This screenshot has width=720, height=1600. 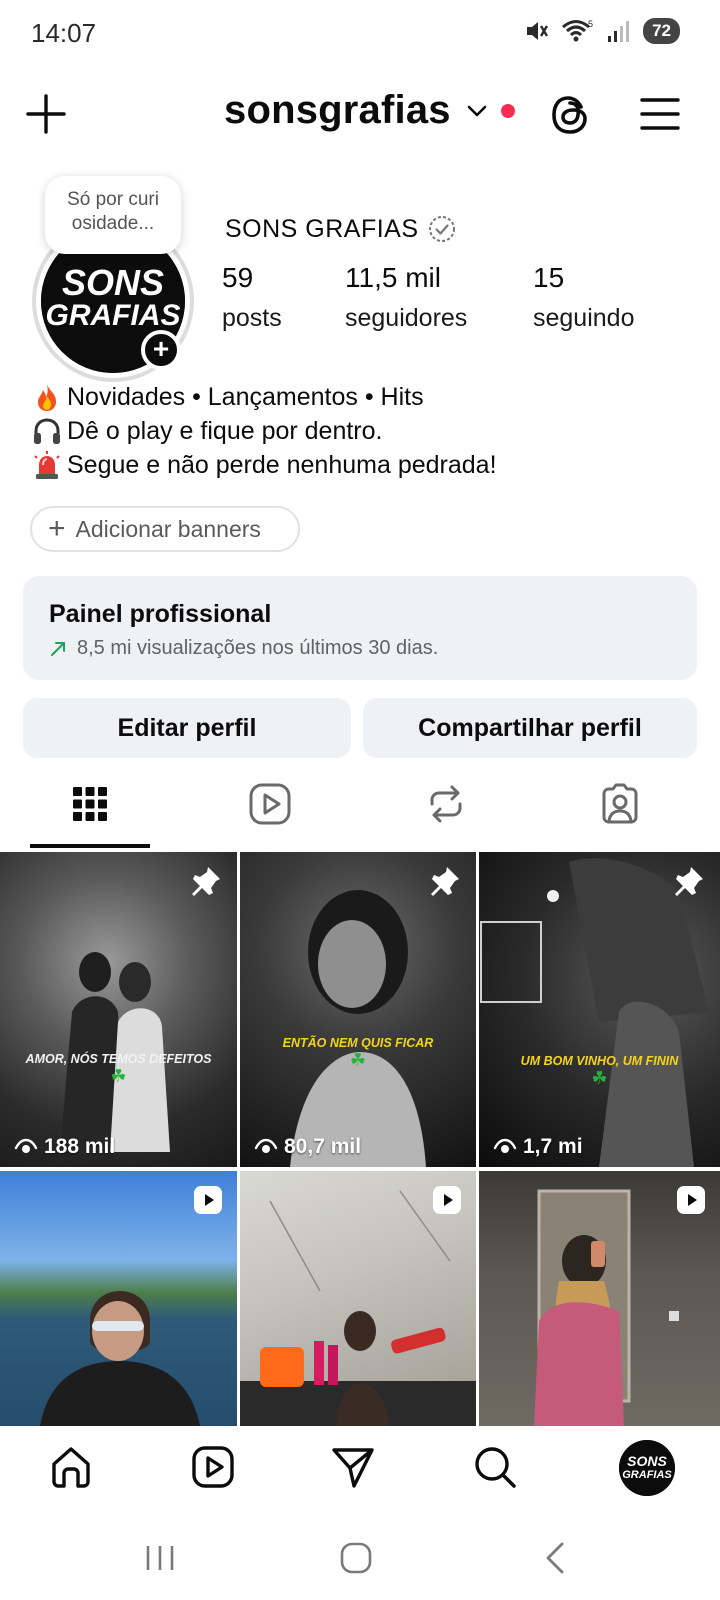 I want to click on post-thumbnail: AMOR, NÓS TEMOS DEFEITOS ☘ 188 mil, so click(x=118, y=1009).